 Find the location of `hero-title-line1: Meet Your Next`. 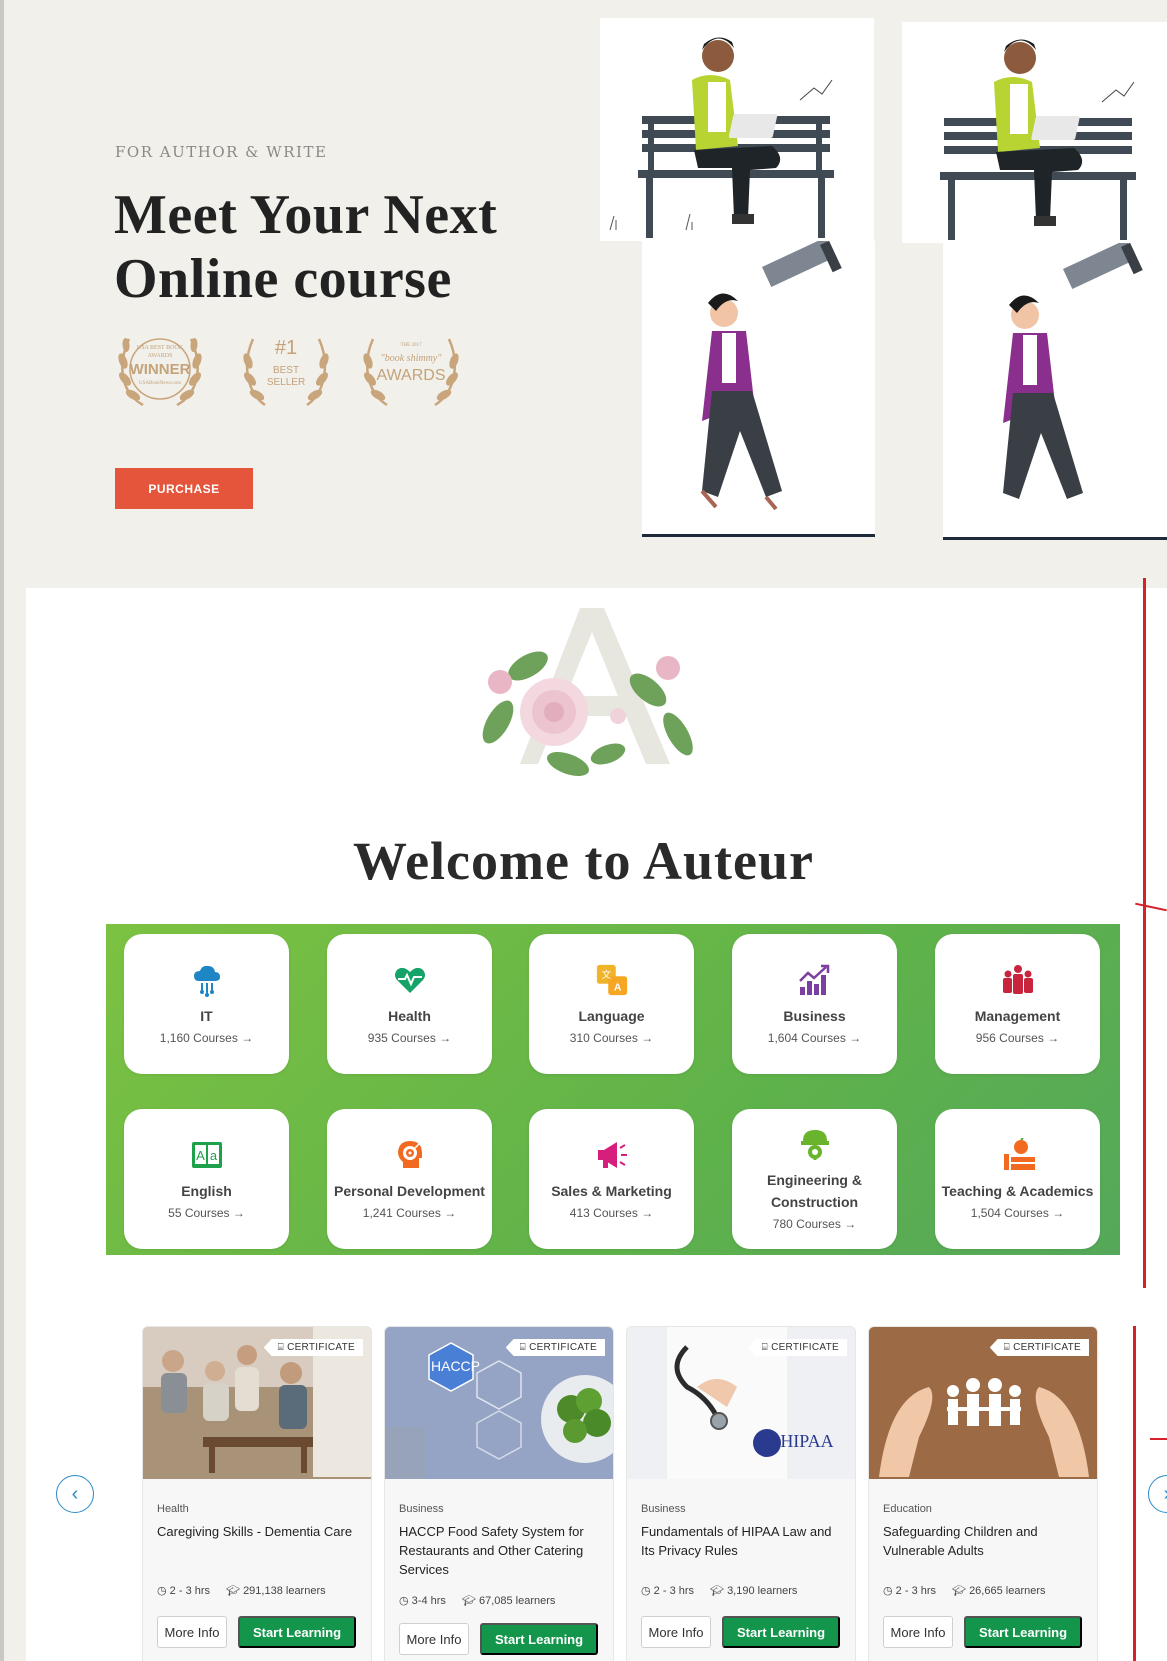

hero-title-line1: Meet Your Next is located at coordinates (306, 215).